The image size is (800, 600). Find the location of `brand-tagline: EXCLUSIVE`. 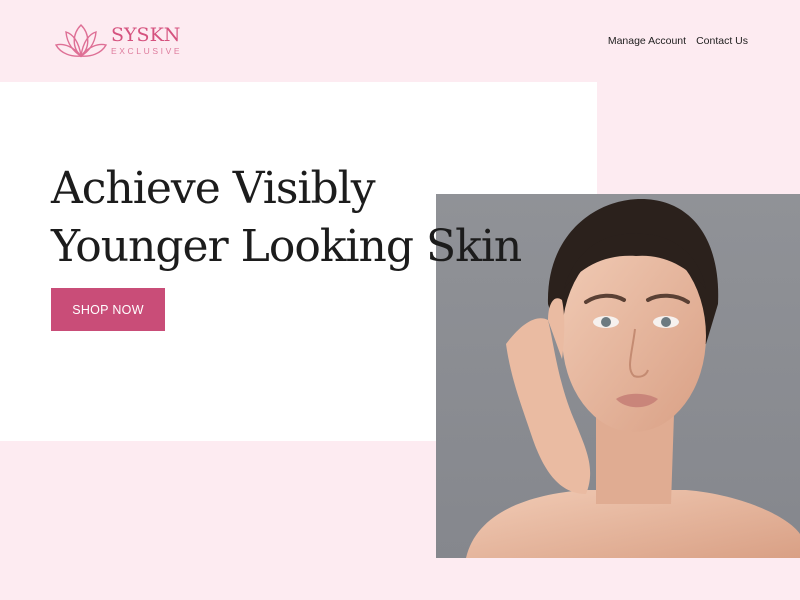

brand-tagline: EXCLUSIVE is located at coordinates (147, 51).